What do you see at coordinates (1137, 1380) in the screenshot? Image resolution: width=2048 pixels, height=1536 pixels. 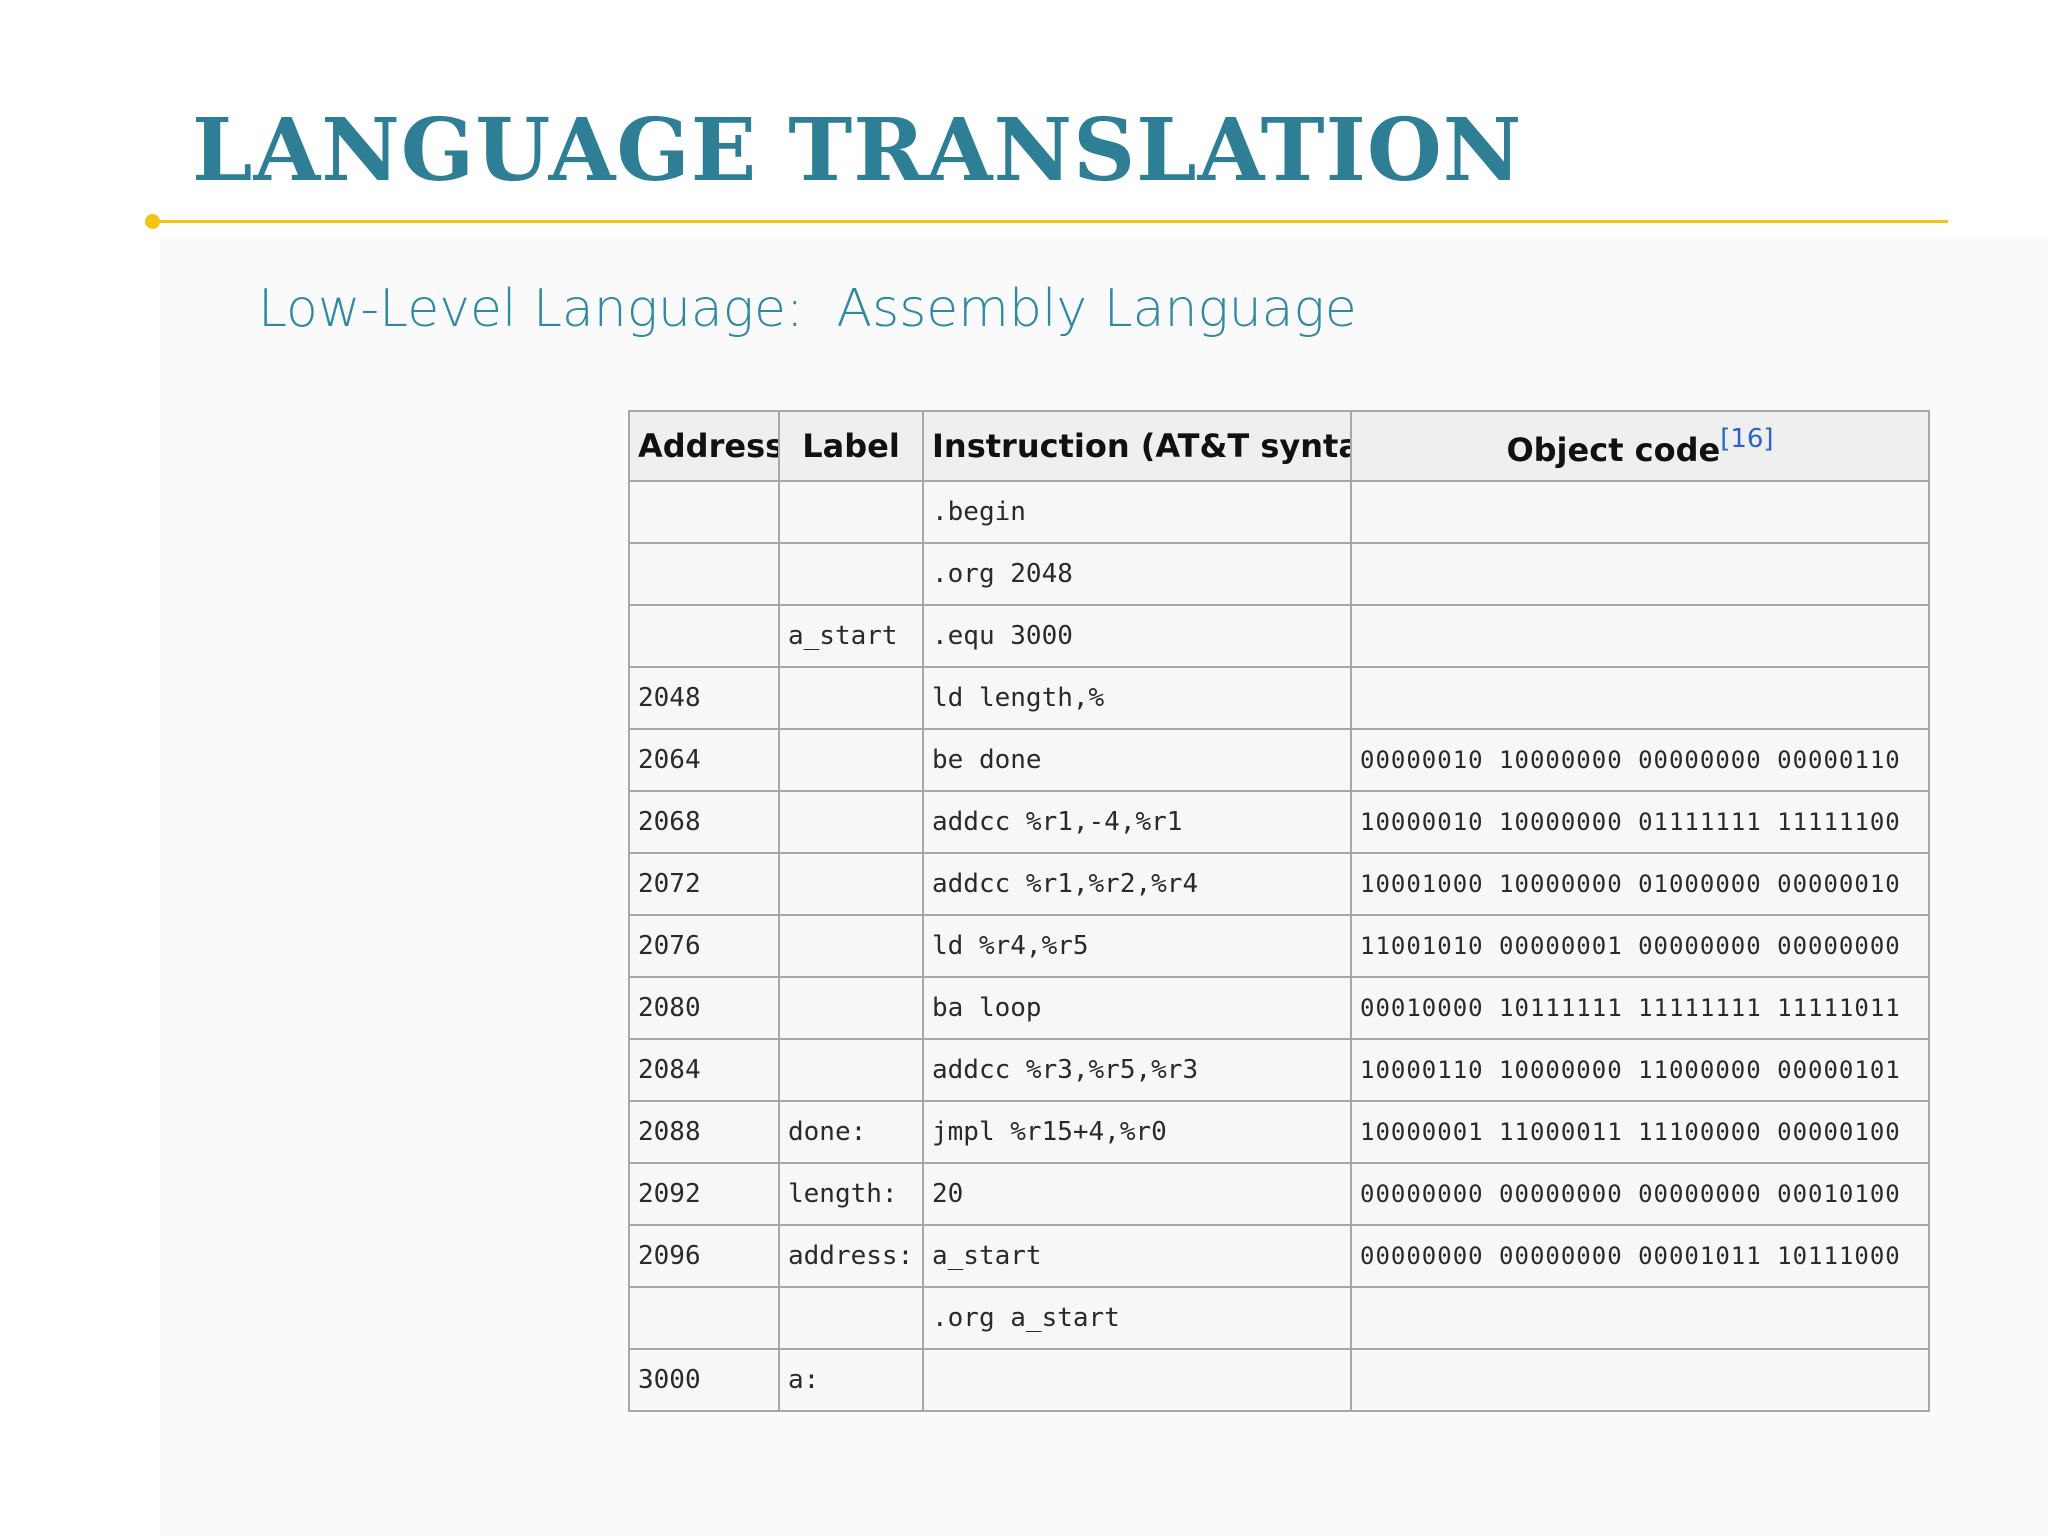 I see `cell-instruction` at bounding box center [1137, 1380].